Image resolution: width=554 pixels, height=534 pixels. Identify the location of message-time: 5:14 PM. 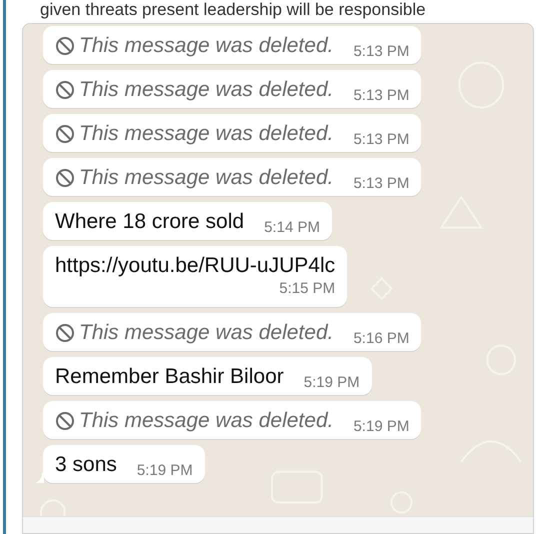
(292, 228).